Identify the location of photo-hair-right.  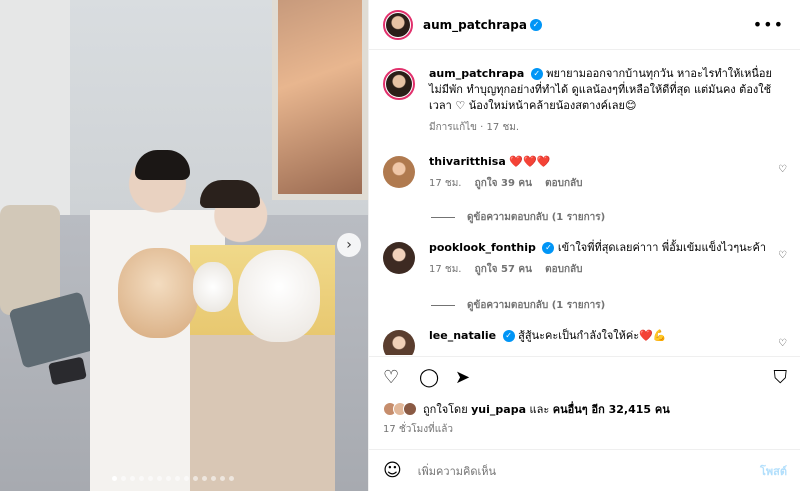
(230, 194).